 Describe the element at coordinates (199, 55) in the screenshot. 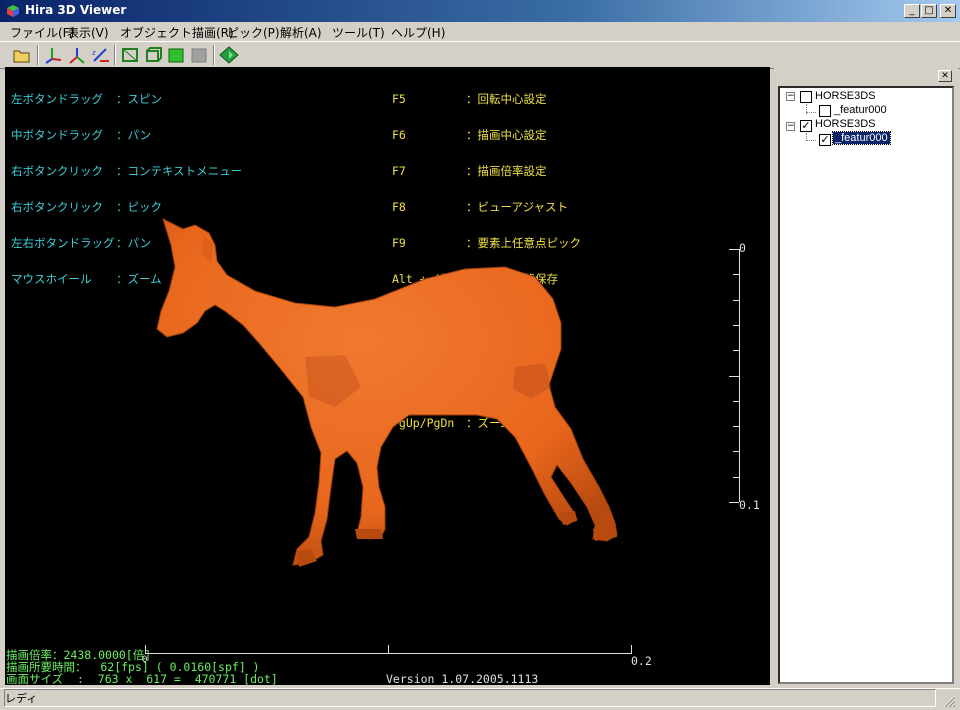

I see `disabled-cube-icon` at that location.